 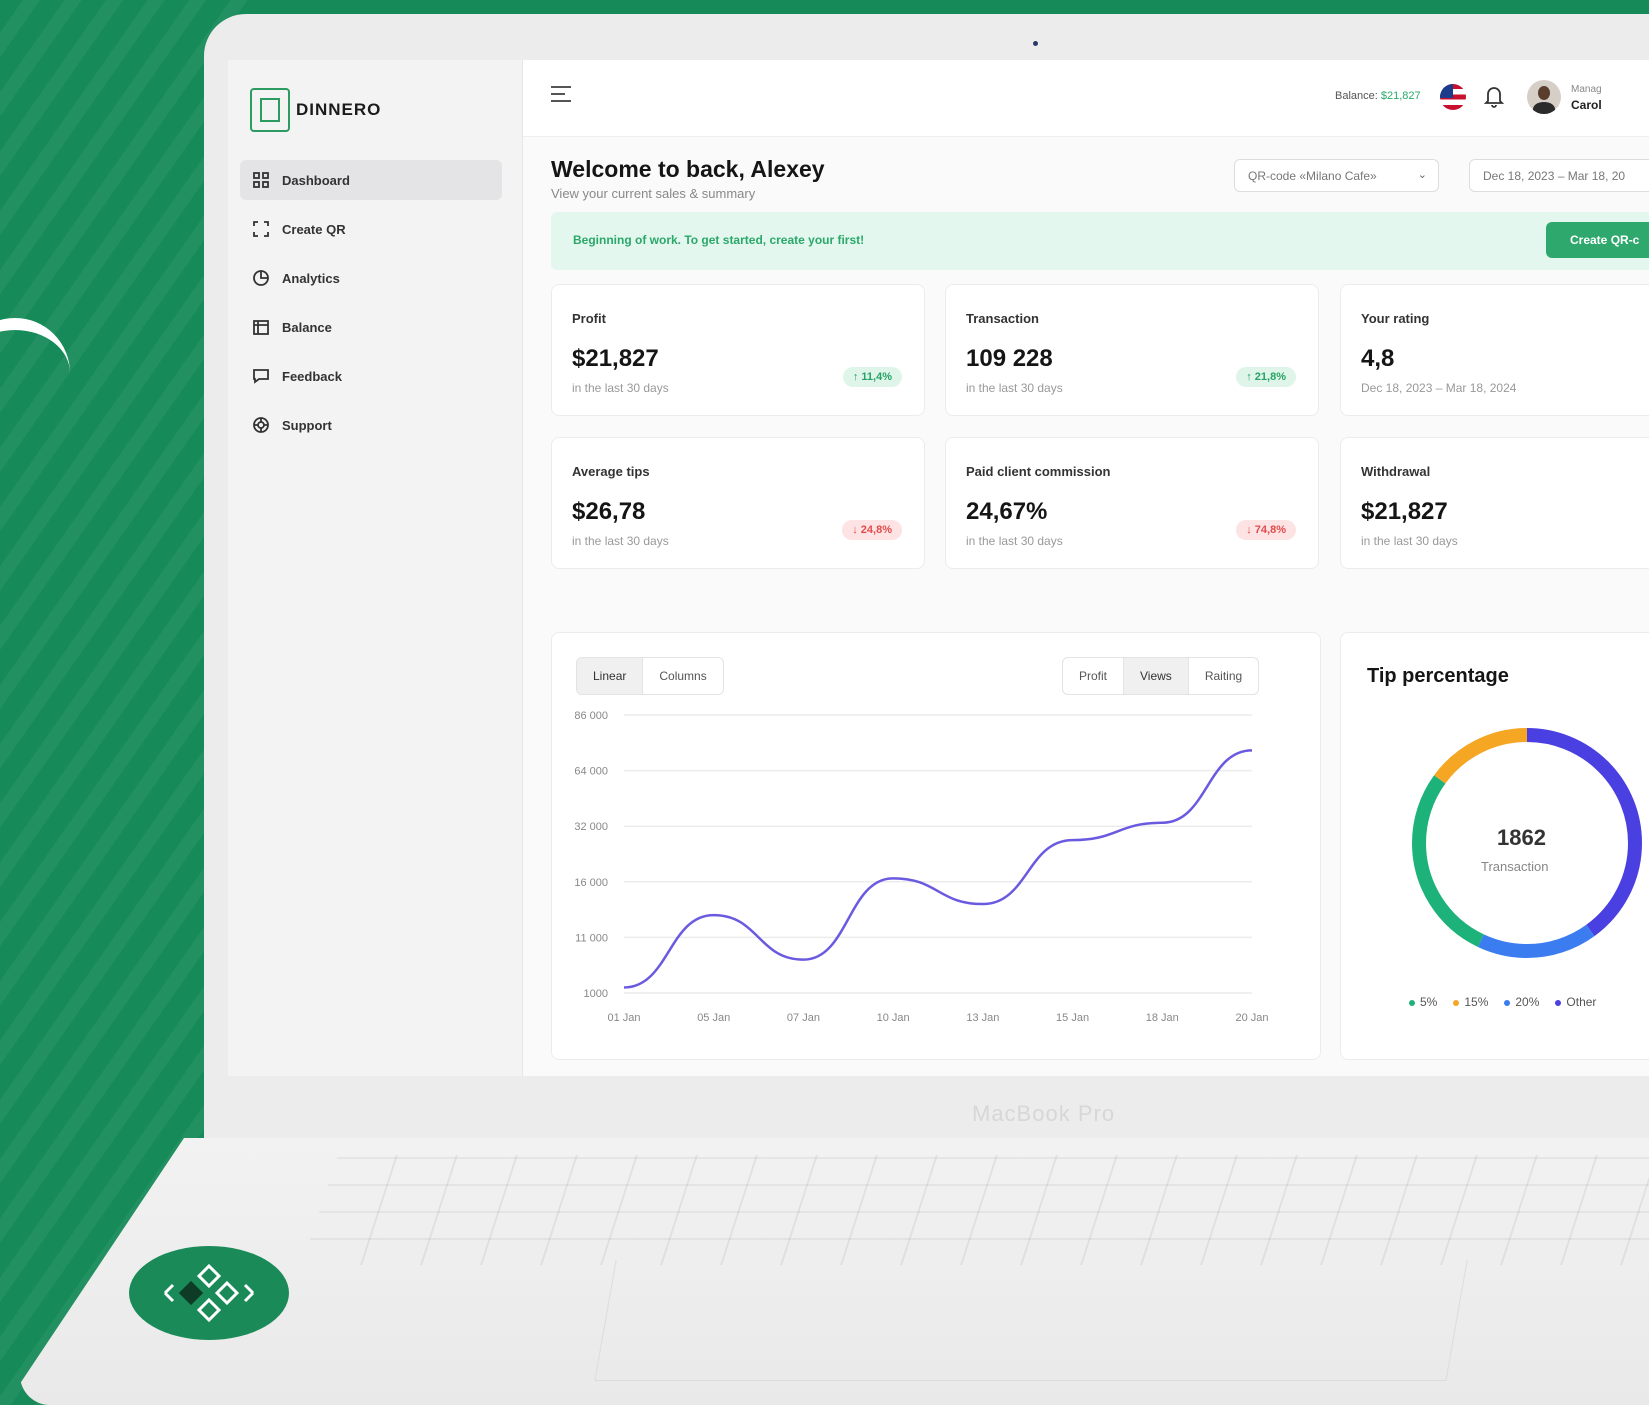 What do you see at coordinates (1266, 377) in the screenshot?
I see `trend-badge: ↑ 21,8%` at bounding box center [1266, 377].